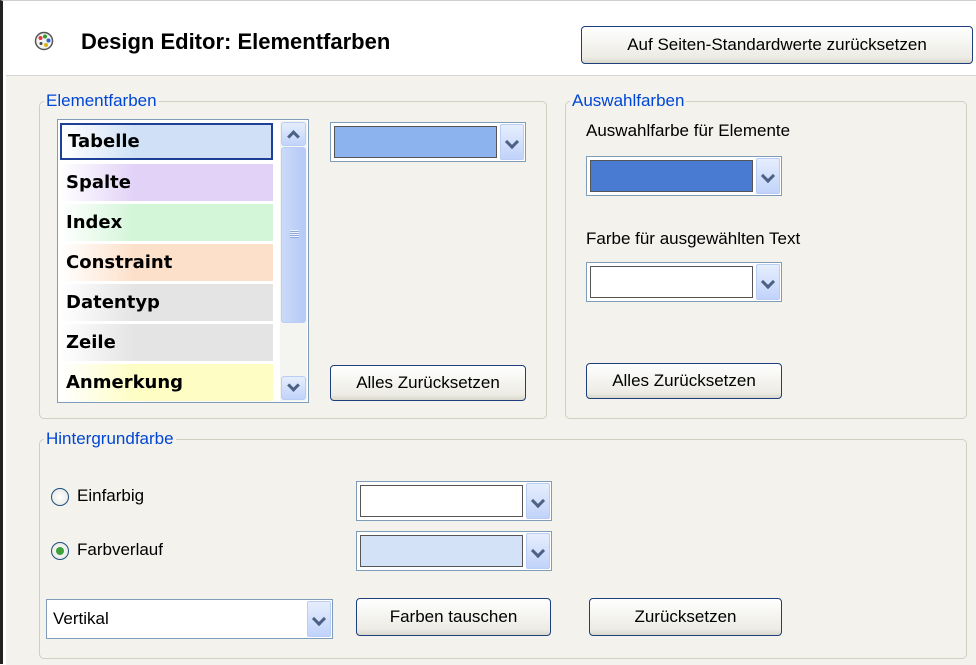 The width and height of the screenshot is (976, 665). Describe the element at coordinates (671, 282) in the screenshot. I see `selected-text-color-swatch` at that location.